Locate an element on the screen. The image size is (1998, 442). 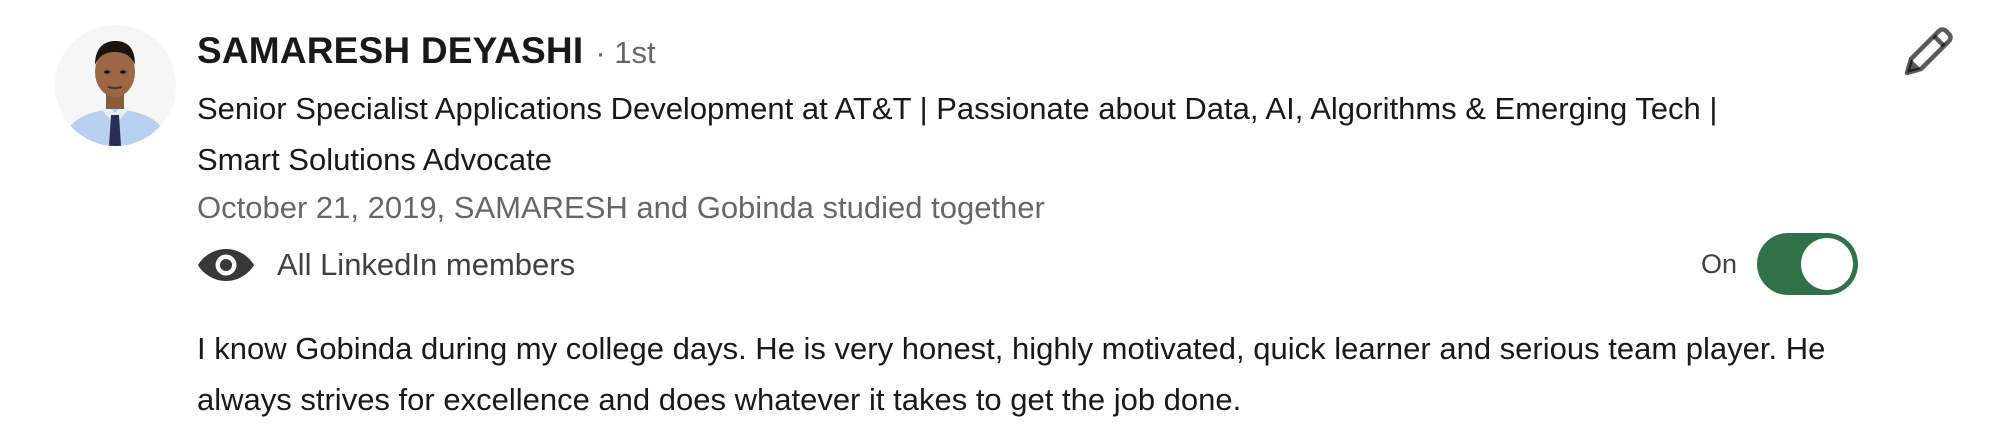
author-line: SAMARESH DEYASHI · 1st is located at coordinates (426, 54).